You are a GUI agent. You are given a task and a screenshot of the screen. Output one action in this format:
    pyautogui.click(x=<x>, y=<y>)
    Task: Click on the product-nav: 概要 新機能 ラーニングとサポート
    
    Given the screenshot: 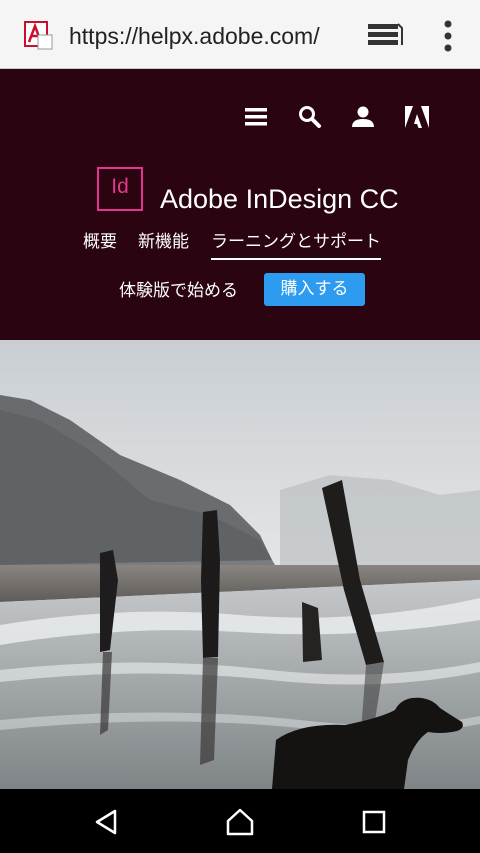 What is the action you would take?
    pyautogui.click(x=240, y=244)
    